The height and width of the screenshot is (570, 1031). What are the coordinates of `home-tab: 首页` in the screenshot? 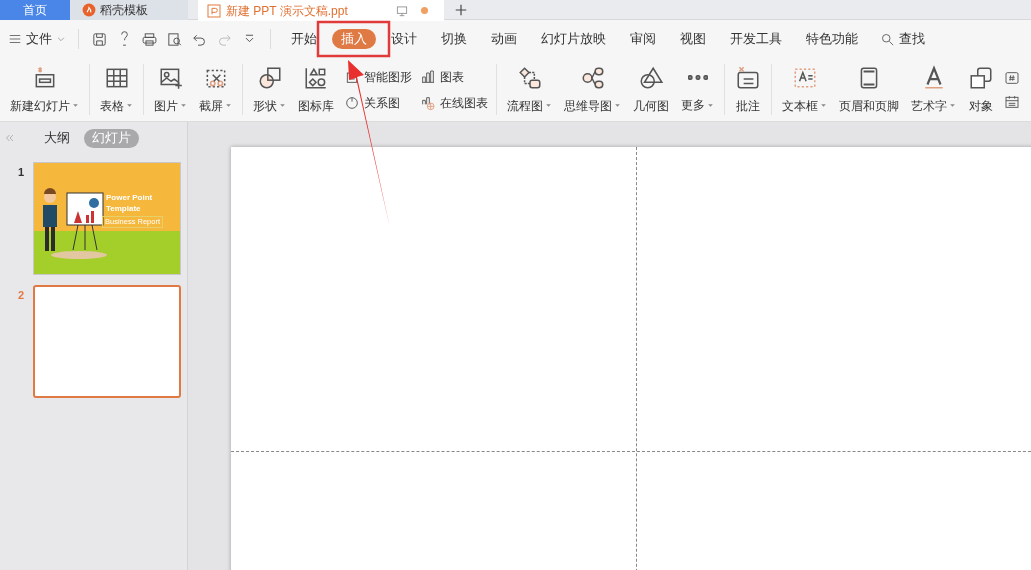 It's located at (35, 10).